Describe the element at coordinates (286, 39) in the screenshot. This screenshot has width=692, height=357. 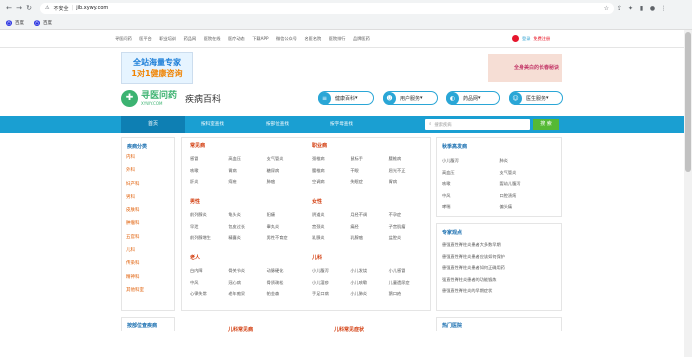
I see `top-link: 微信公众号` at that location.